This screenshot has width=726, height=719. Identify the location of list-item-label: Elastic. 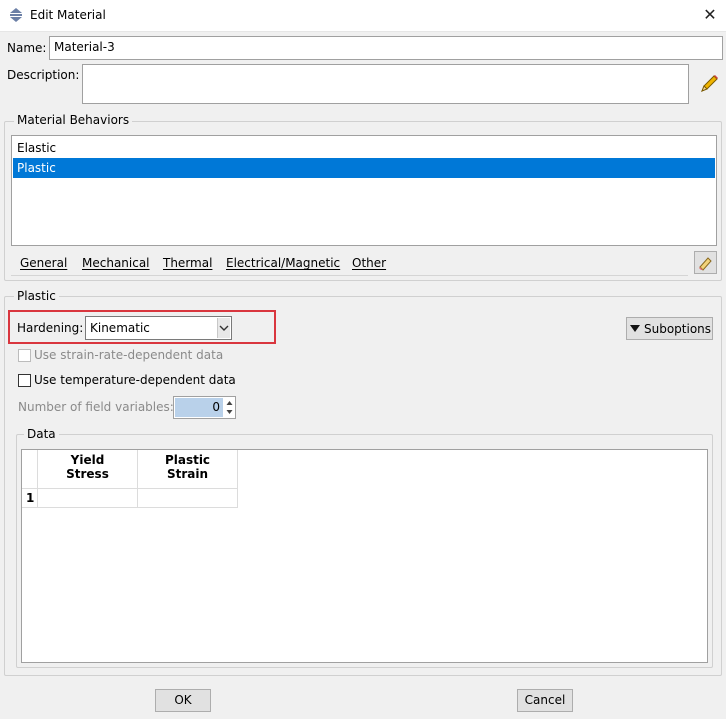
(37, 148).